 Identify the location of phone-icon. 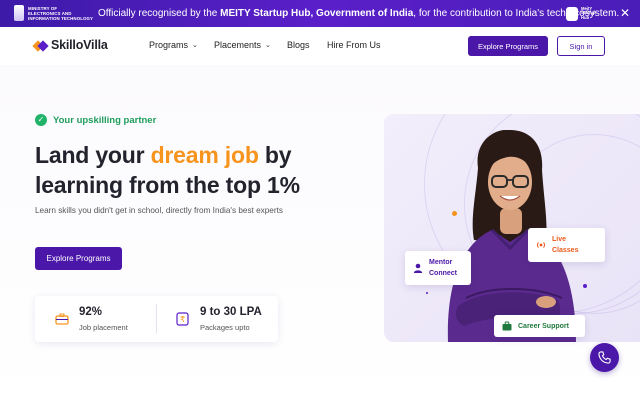
(604, 357).